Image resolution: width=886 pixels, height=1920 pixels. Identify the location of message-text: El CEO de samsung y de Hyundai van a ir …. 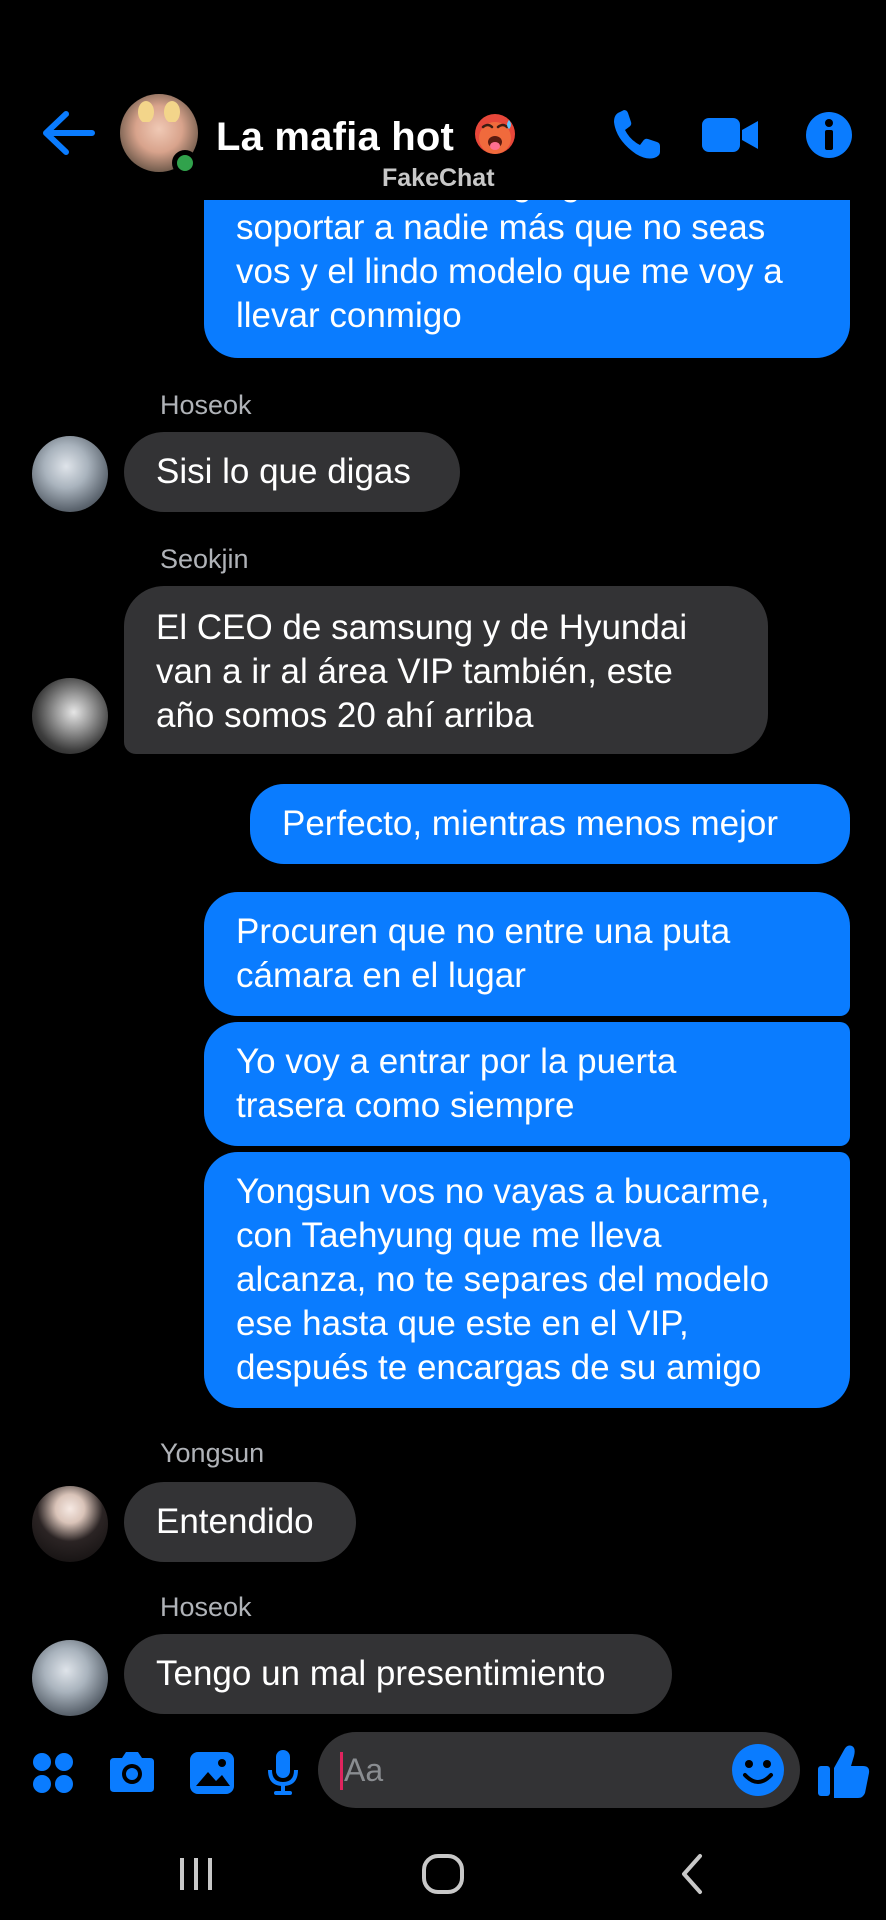
(422, 671).